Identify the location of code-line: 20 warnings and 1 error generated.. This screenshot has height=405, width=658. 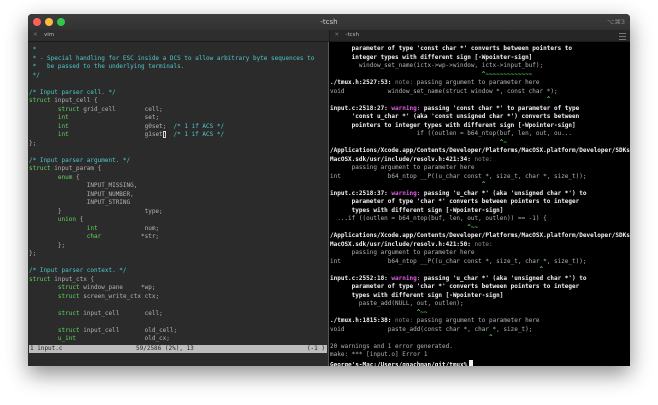
(480, 347).